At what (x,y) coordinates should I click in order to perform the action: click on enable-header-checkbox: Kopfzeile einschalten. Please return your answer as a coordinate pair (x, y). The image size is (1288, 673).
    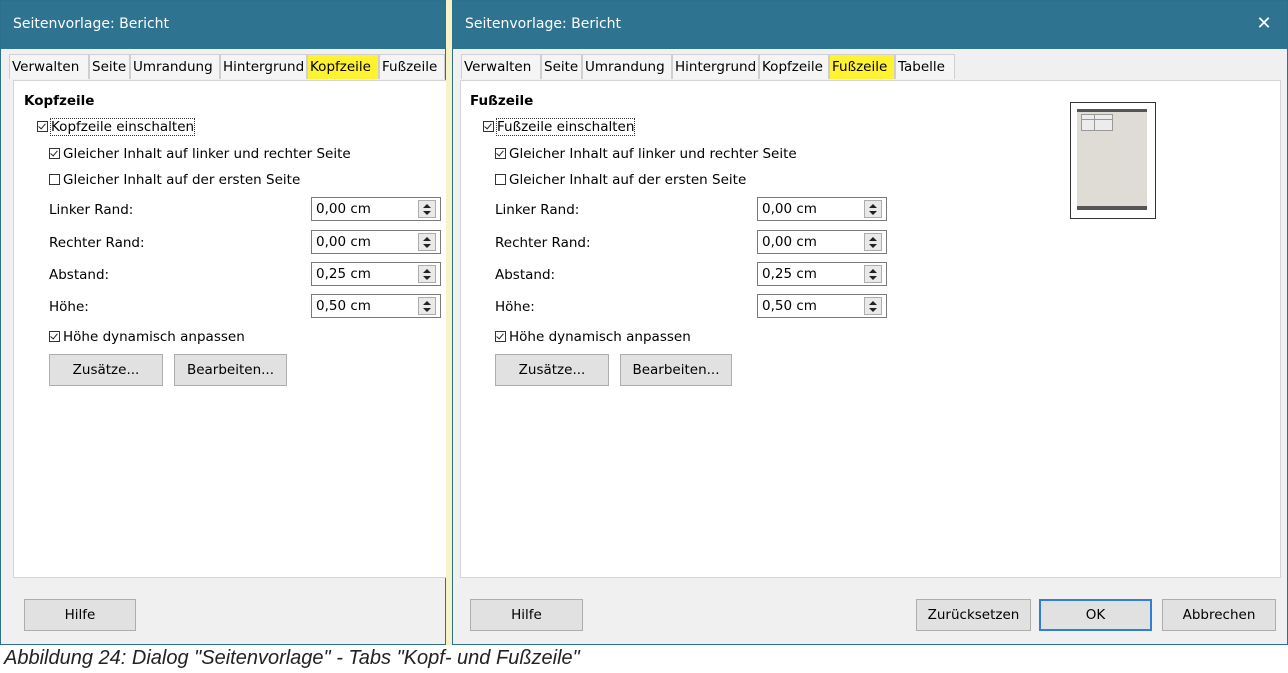
    Looking at the image, I should click on (116, 127).